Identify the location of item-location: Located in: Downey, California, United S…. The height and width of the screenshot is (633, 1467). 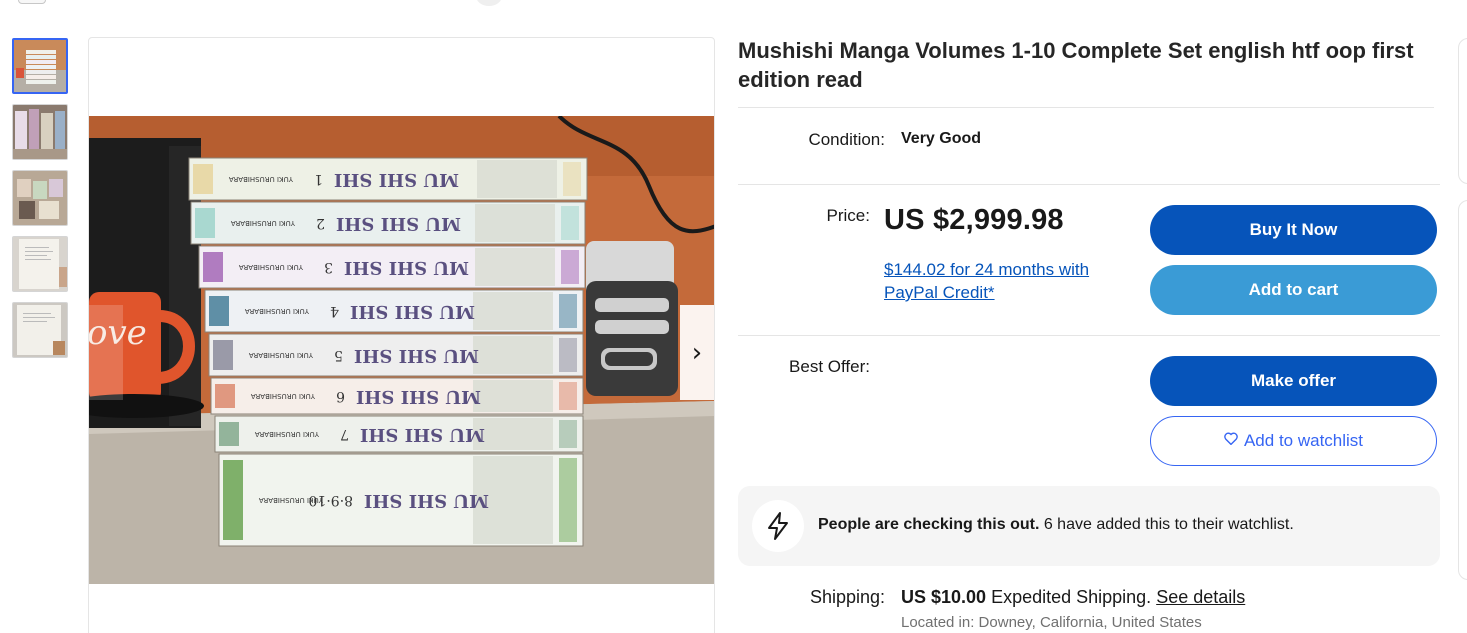
(1051, 622).